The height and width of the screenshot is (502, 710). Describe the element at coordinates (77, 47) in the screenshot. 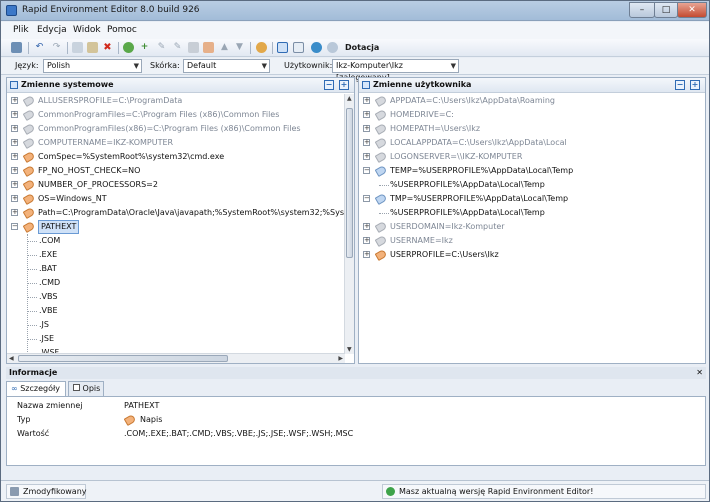

I see `copy-icon` at that location.